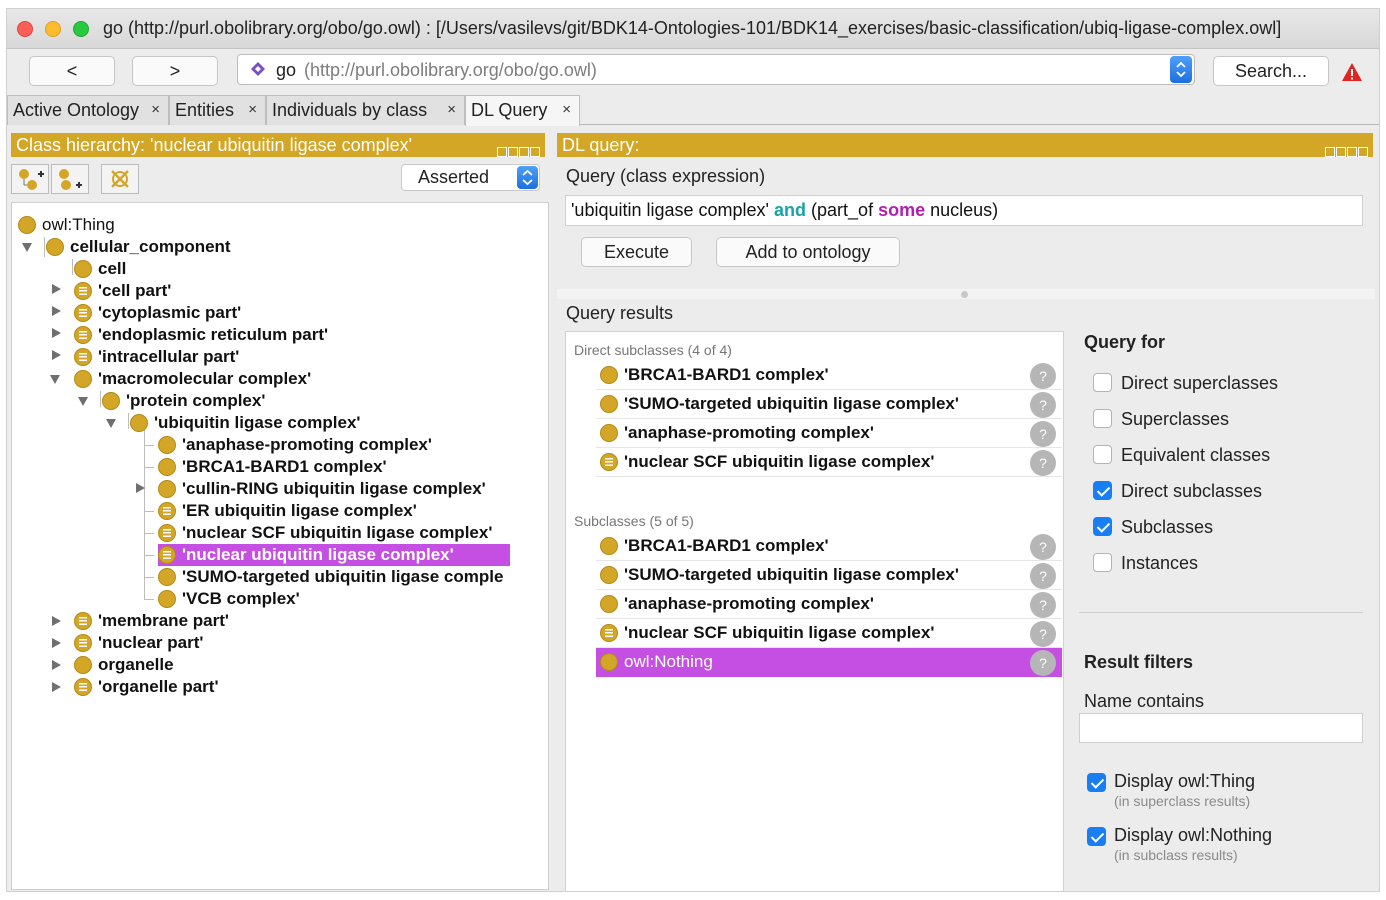 This screenshot has height=900, width=1386. Describe the element at coordinates (470, 177) in the screenshot. I see `hierarchy-mode-select: Asserted` at that location.